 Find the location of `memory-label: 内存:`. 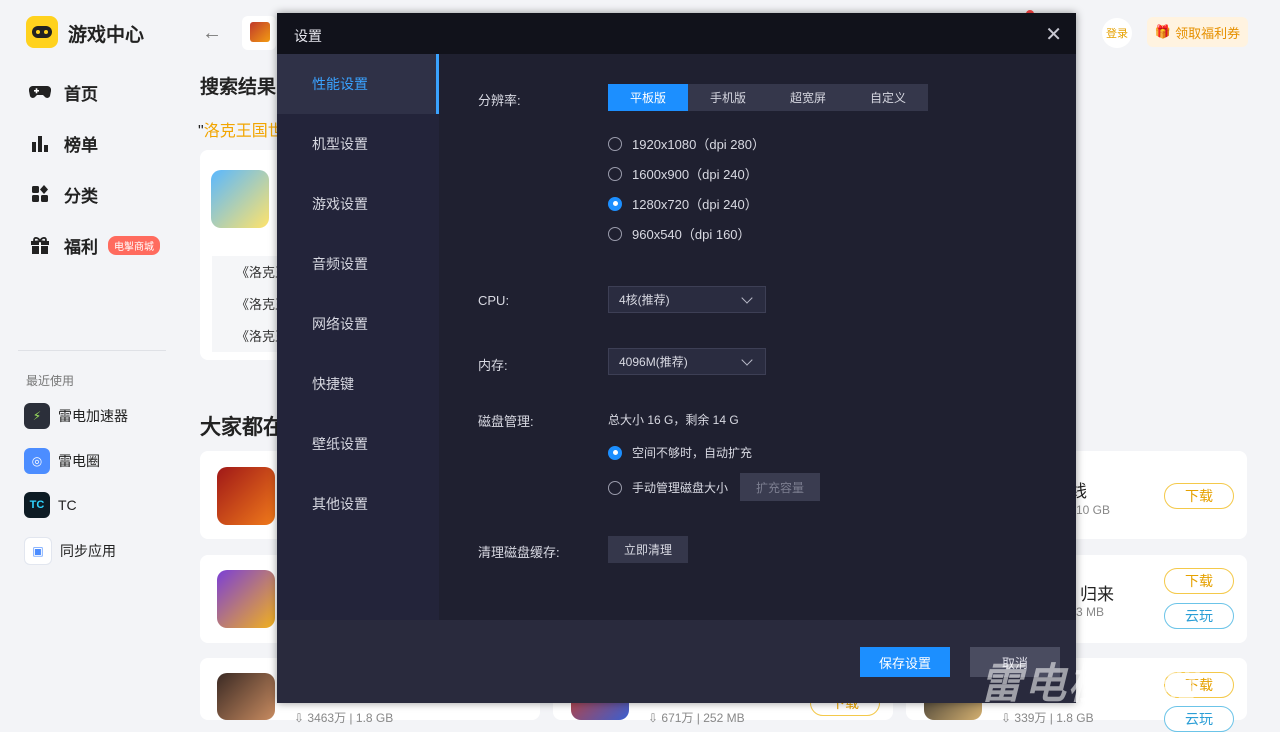

memory-label: 内存: is located at coordinates (493, 365).